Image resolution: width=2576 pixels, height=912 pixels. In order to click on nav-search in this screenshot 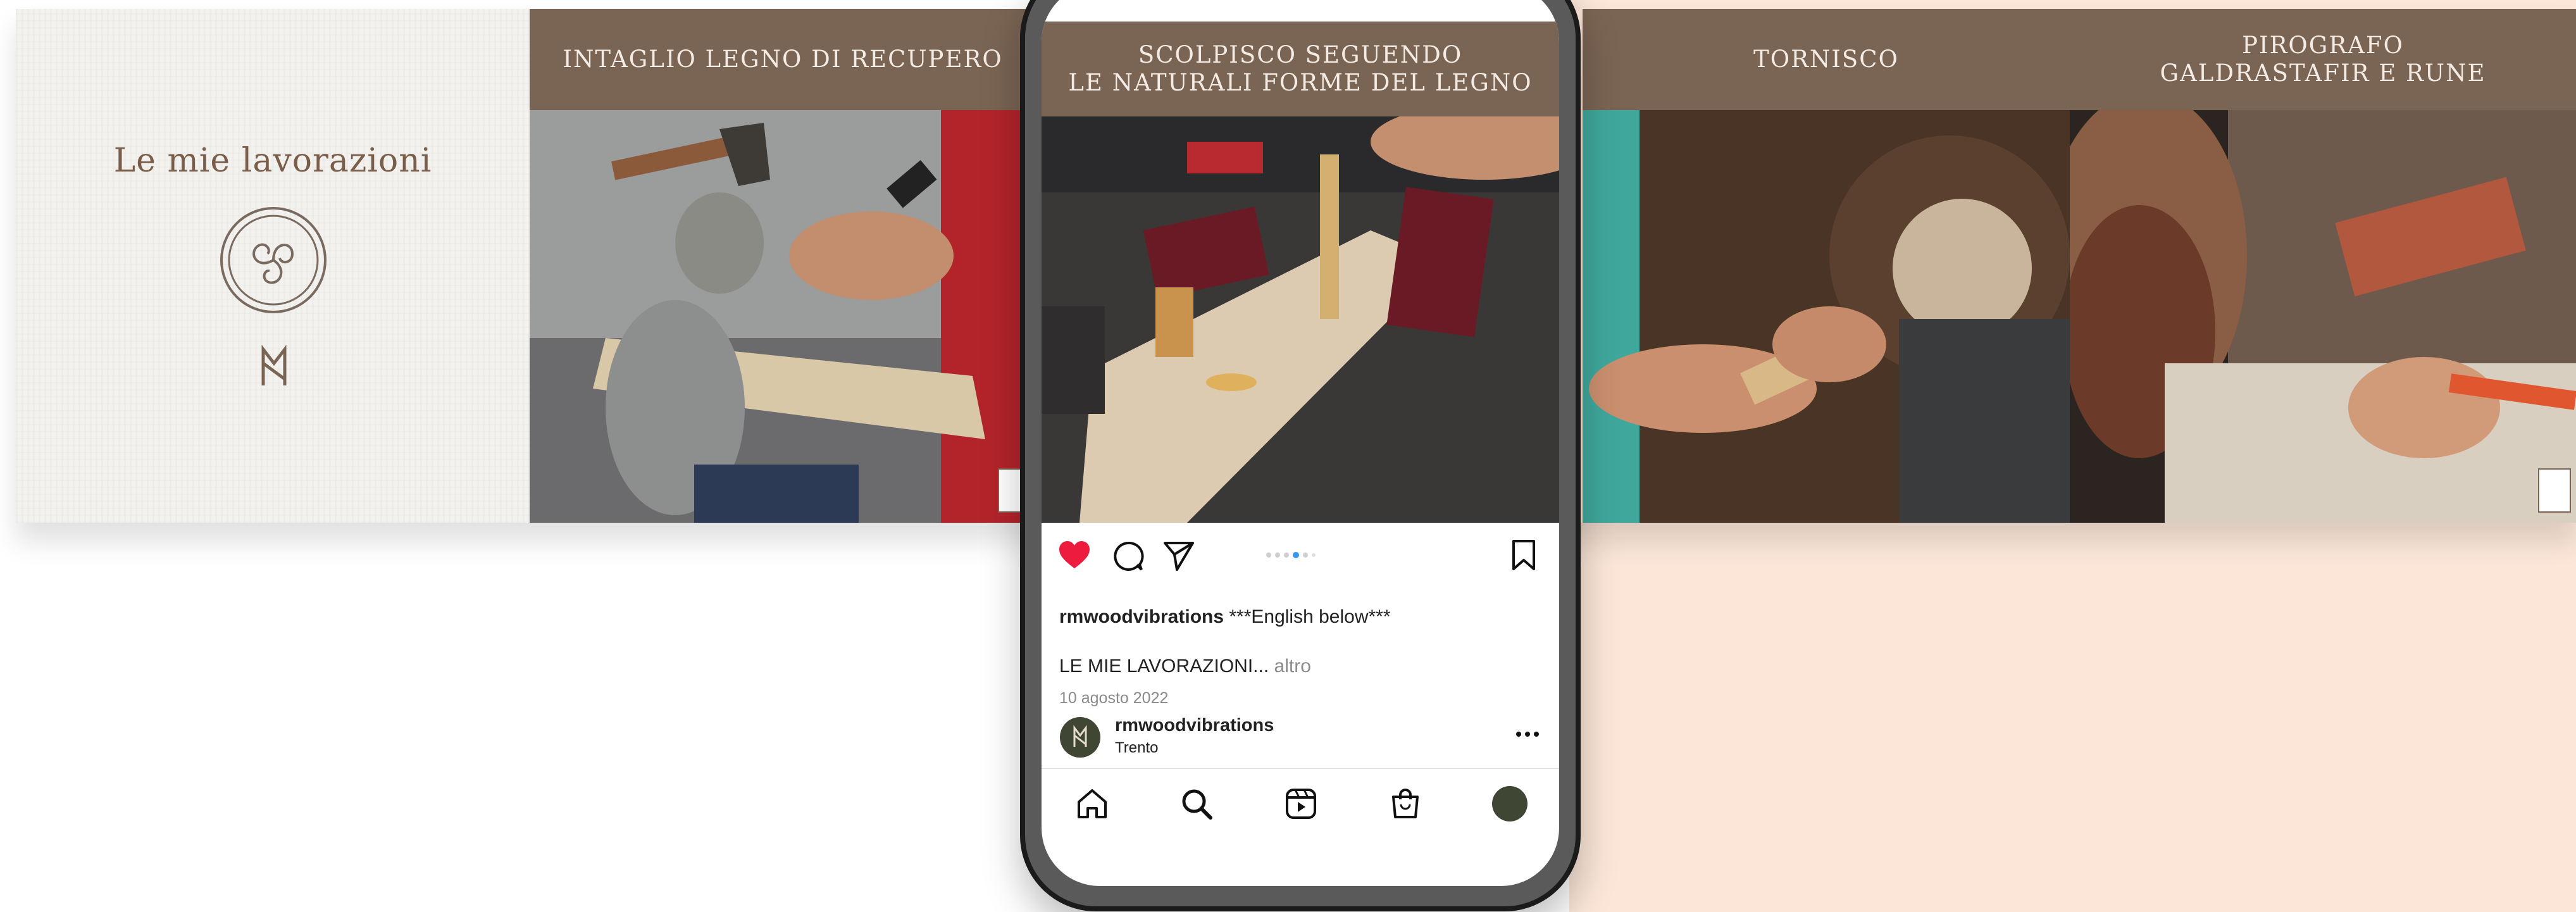, I will do `click(1196, 804)`.